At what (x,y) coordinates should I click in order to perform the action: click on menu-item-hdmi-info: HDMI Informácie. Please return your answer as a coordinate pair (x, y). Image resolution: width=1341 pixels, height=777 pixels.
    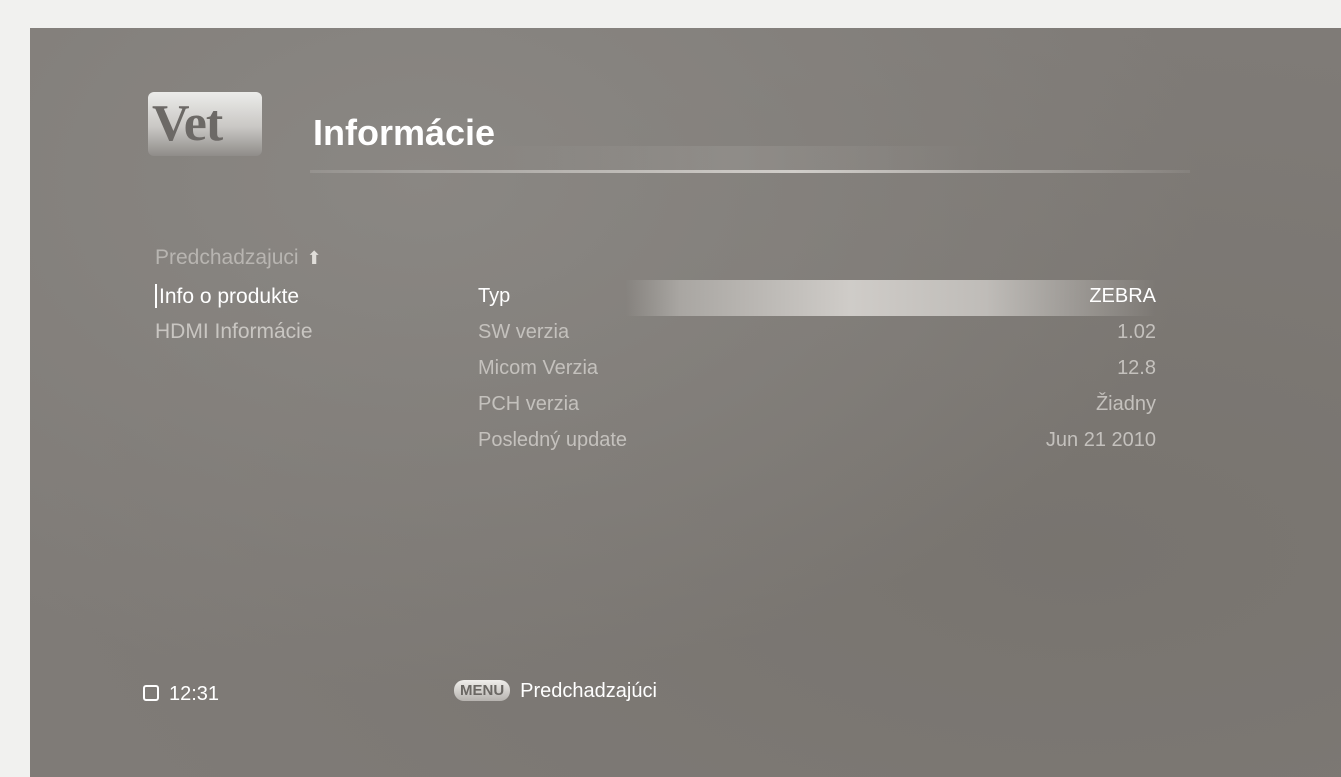
    Looking at the image, I should click on (234, 332).